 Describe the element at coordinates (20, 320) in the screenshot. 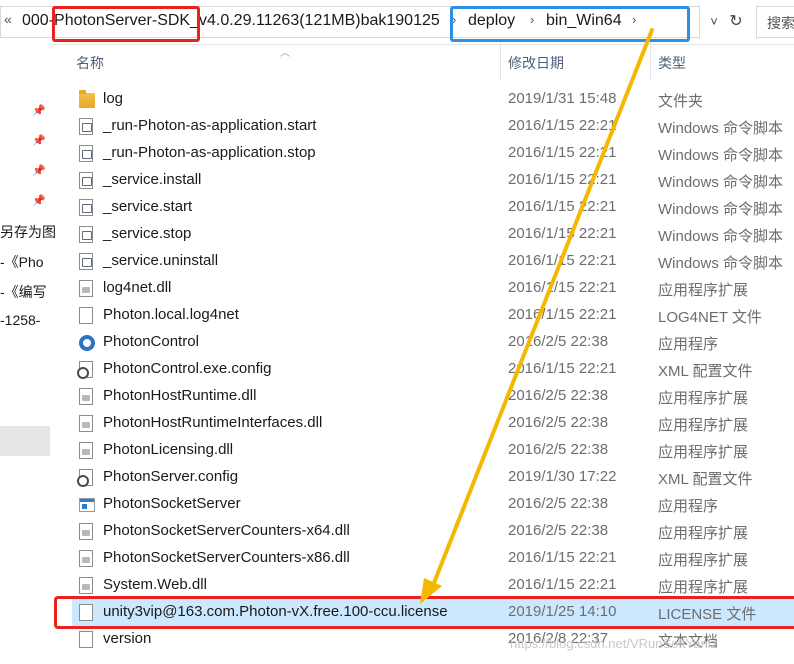

I see `nav-item-fragment: -1258-` at that location.